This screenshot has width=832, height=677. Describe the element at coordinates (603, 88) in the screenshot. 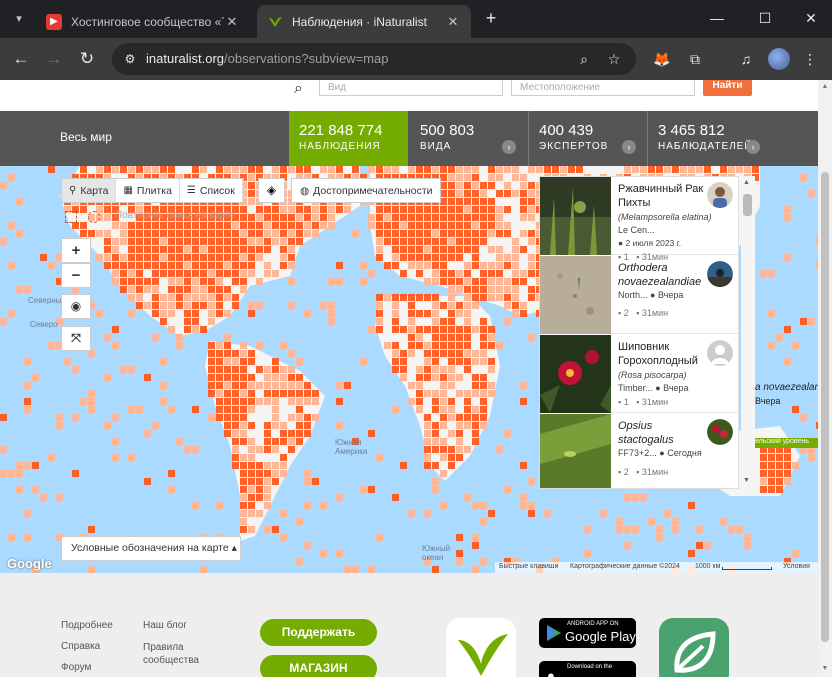

I see `location-search-input: Местоположение` at that location.